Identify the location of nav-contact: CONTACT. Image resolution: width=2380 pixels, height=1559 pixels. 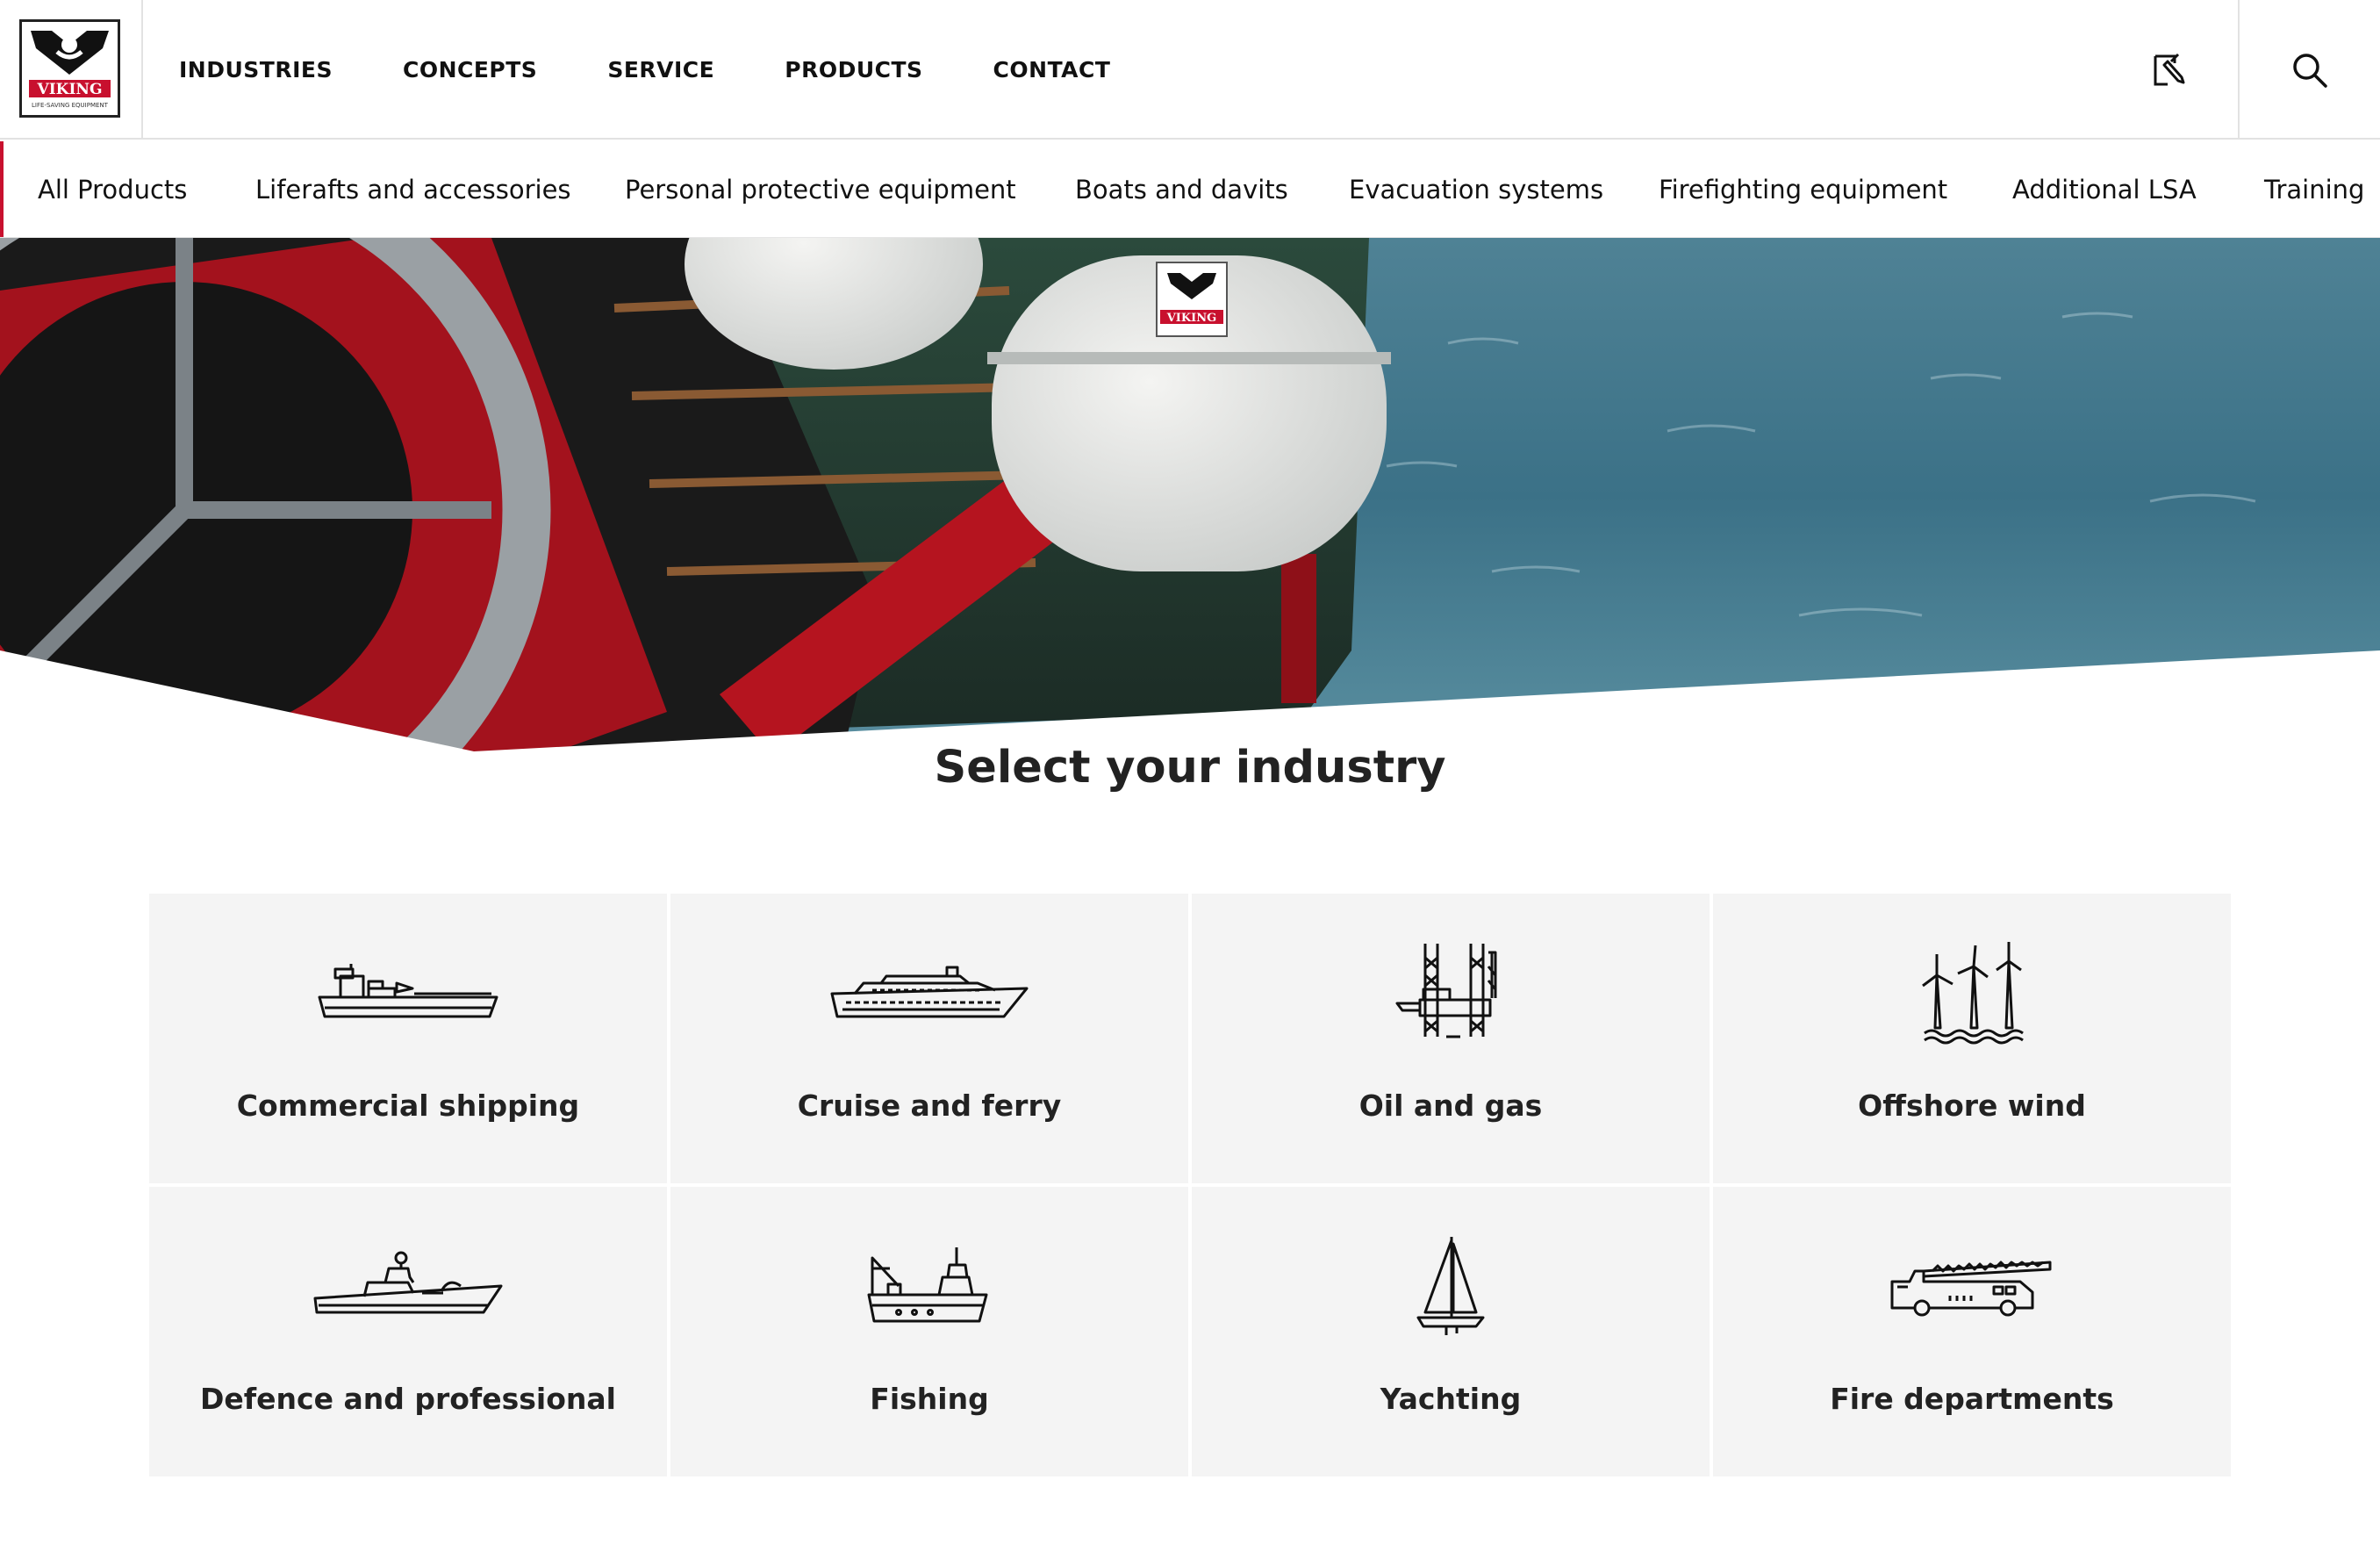
(1052, 70).